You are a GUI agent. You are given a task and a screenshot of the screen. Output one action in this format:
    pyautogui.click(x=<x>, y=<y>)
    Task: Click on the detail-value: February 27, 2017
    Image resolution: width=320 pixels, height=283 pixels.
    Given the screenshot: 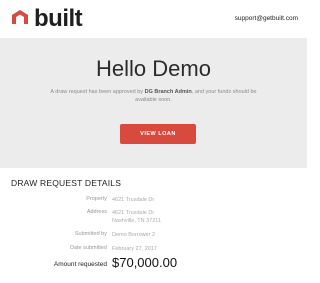 What is the action you would take?
    pyautogui.click(x=134, y=249)
    